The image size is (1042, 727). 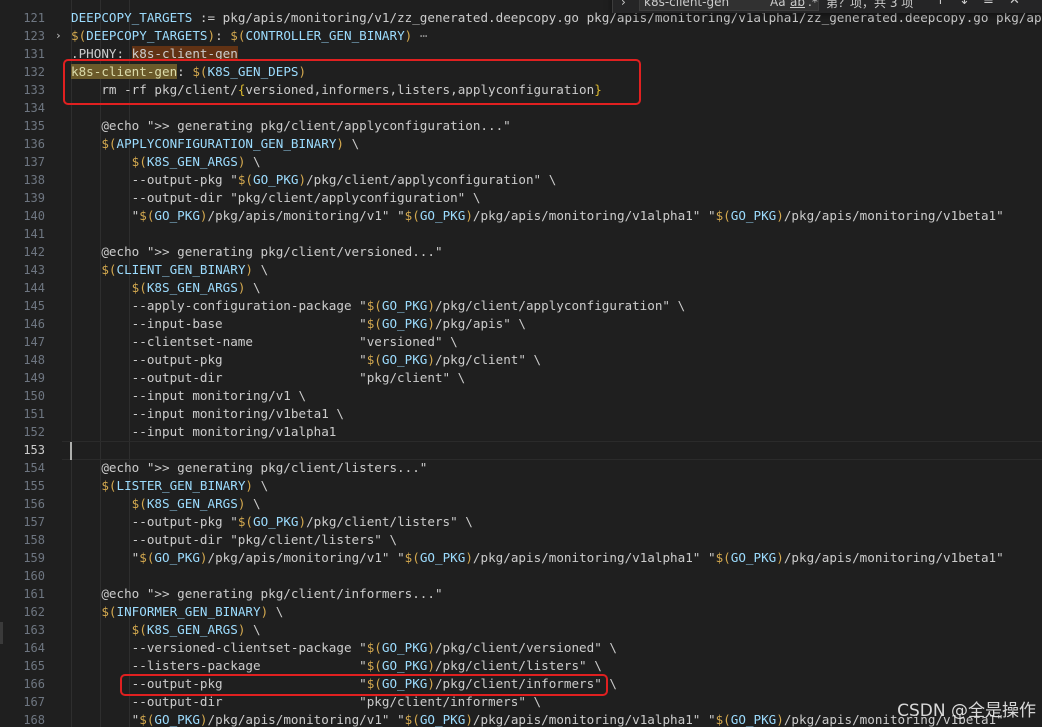 I want to click on code-line: 147 --clientset-name "versioned" \, so click(x=521, y=342).